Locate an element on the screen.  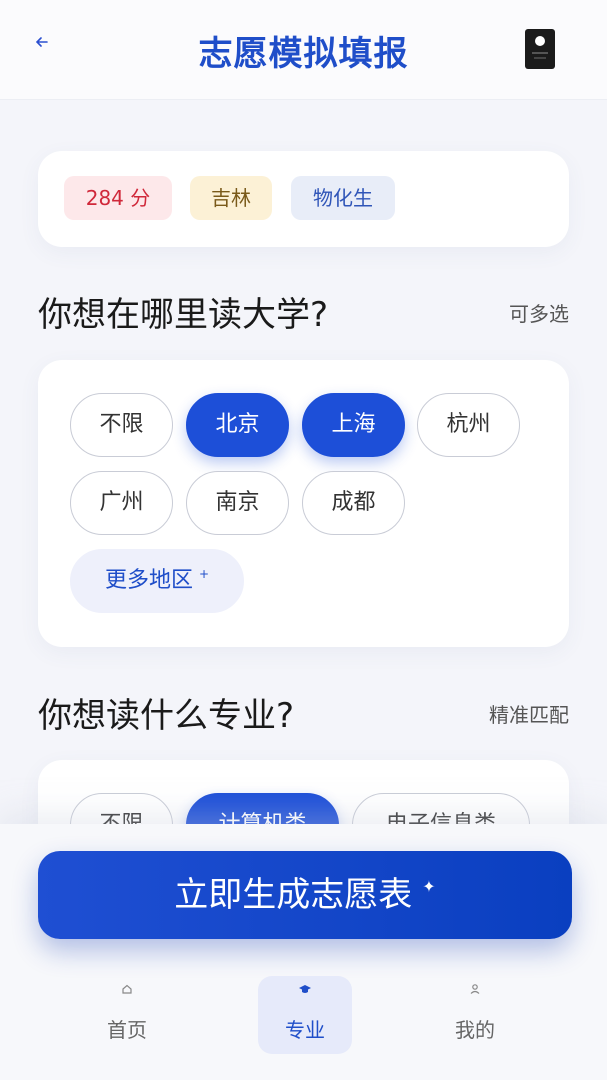
app-header: 志愿模拟填报 is located at coordinates (303, 50).